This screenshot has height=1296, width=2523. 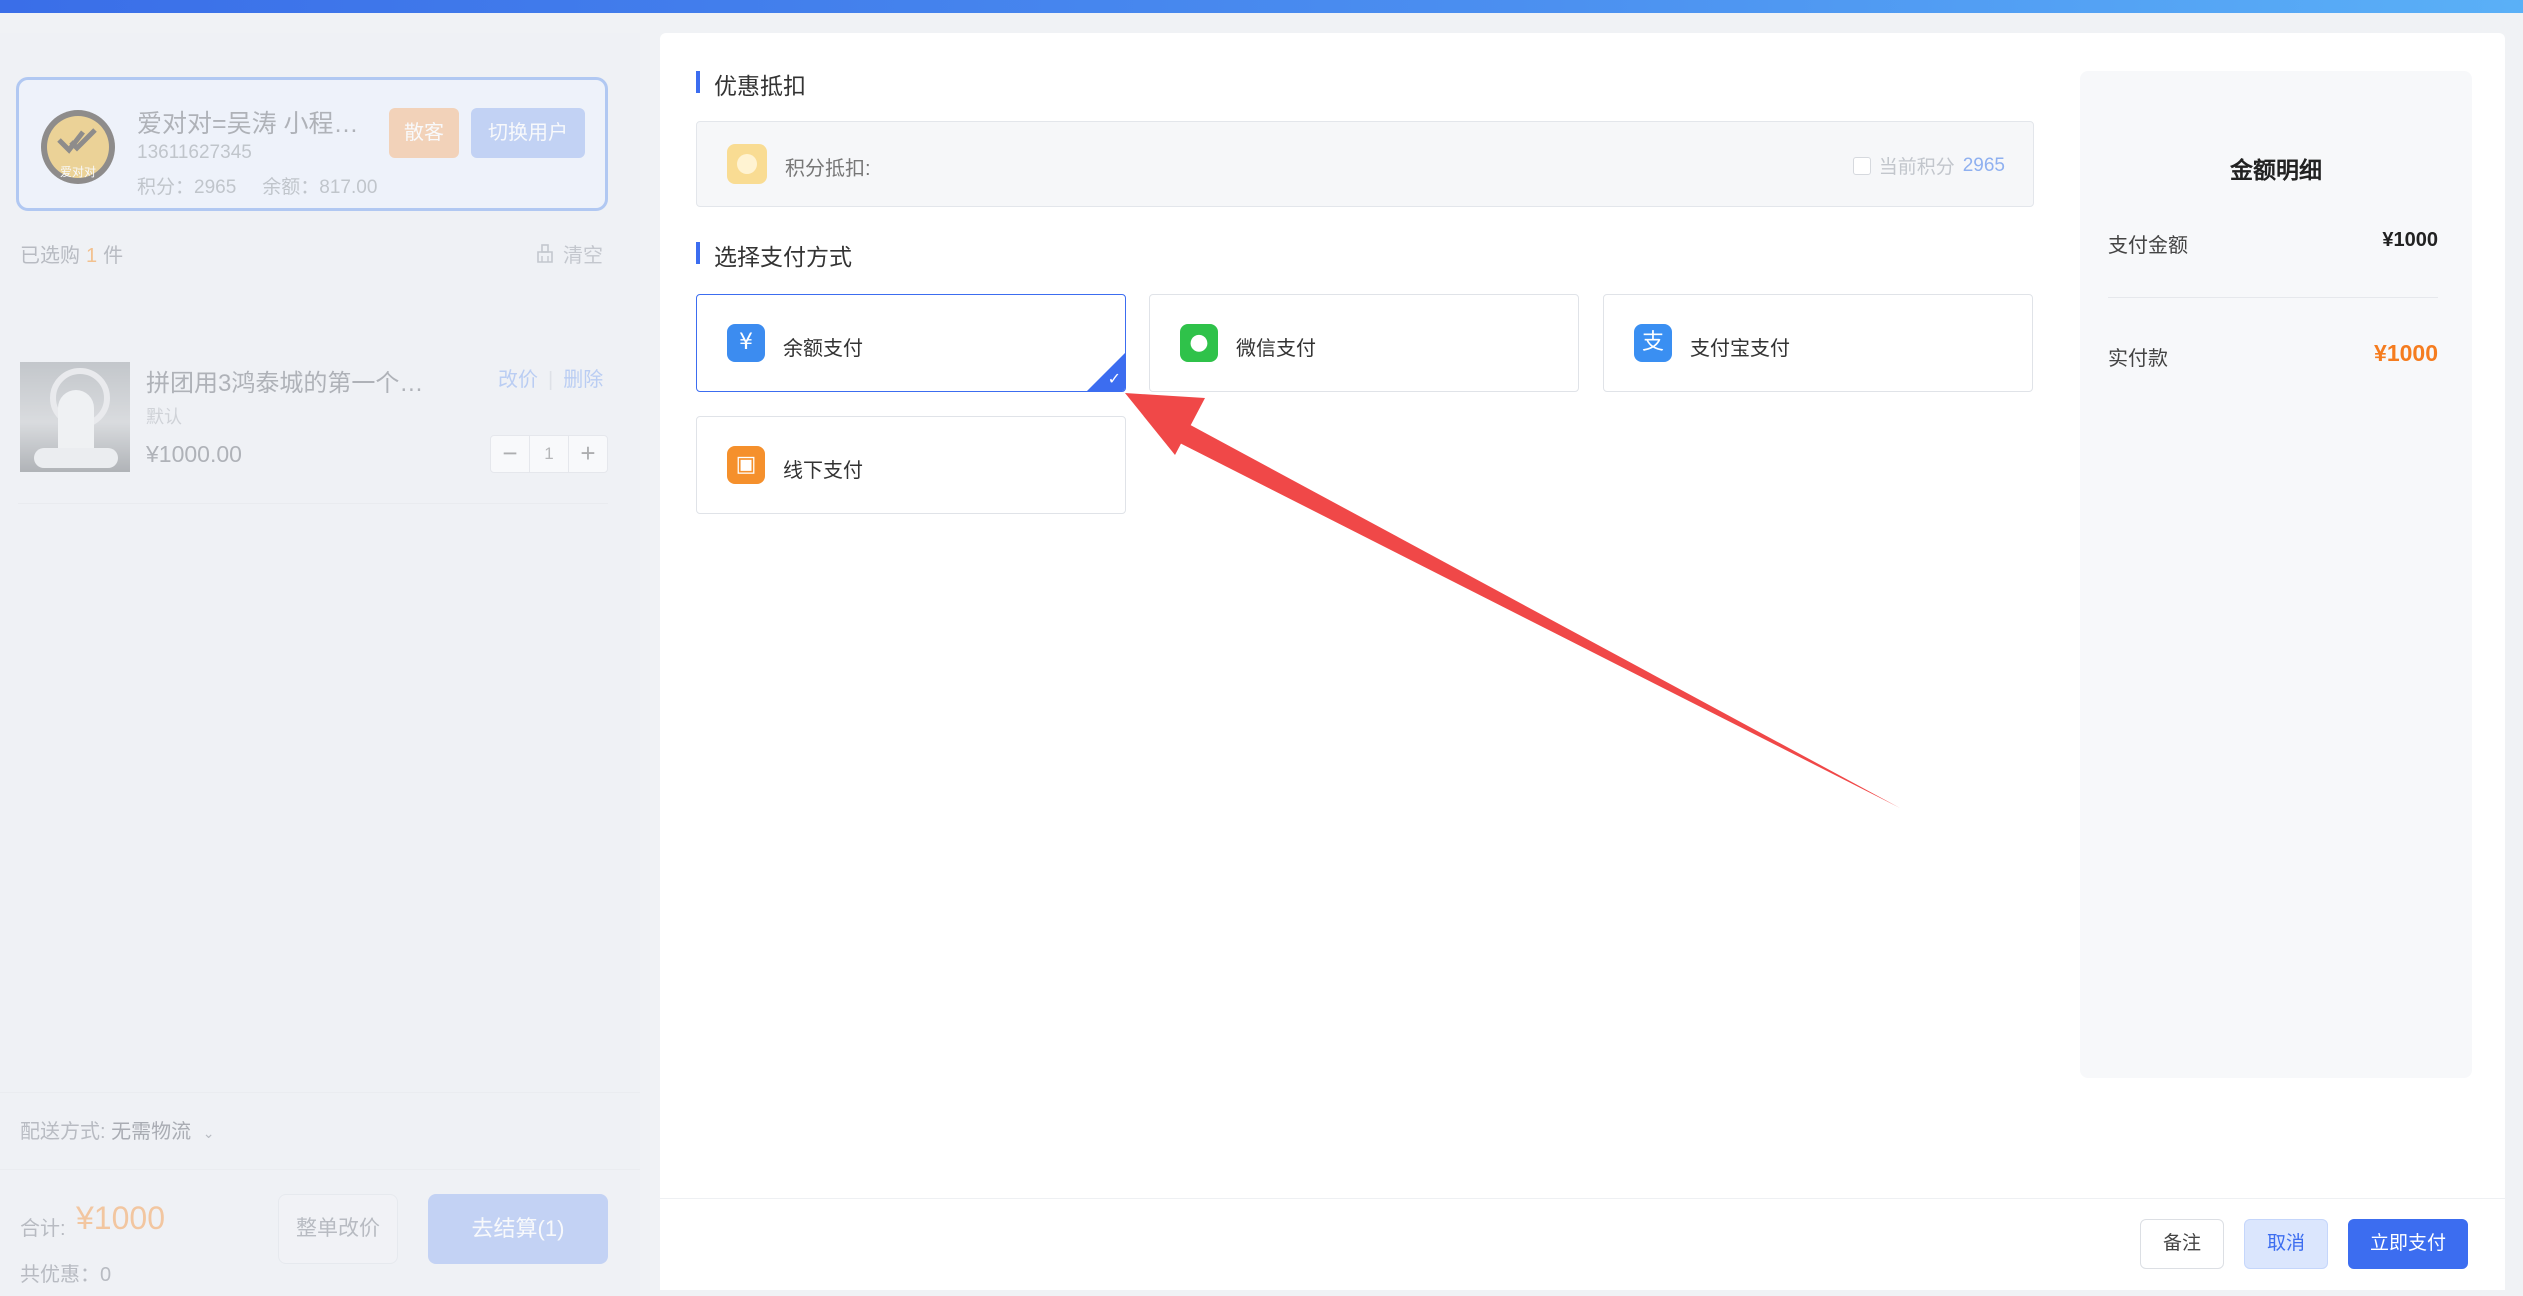 I want to click on coin-icon, so click(x=747, y=164).